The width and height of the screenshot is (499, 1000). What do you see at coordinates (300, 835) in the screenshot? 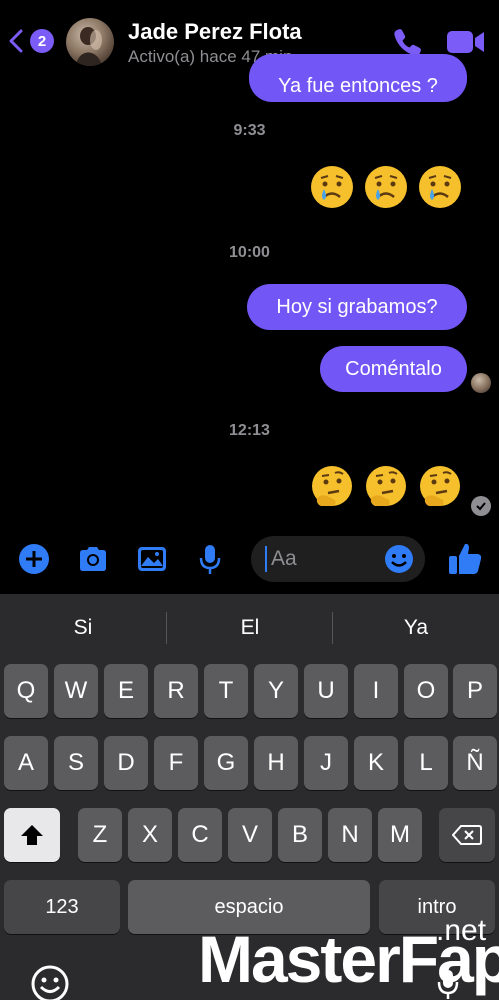
I see `key: B` at bounding box center [300, 835].